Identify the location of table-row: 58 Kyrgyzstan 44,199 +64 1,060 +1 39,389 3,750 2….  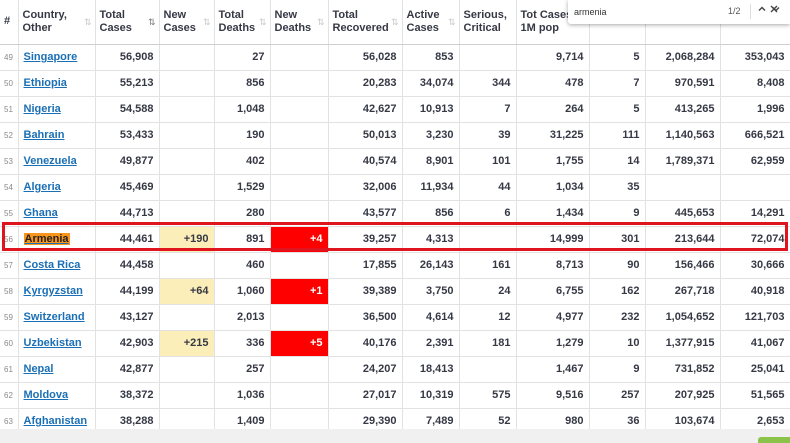
(395, 291).